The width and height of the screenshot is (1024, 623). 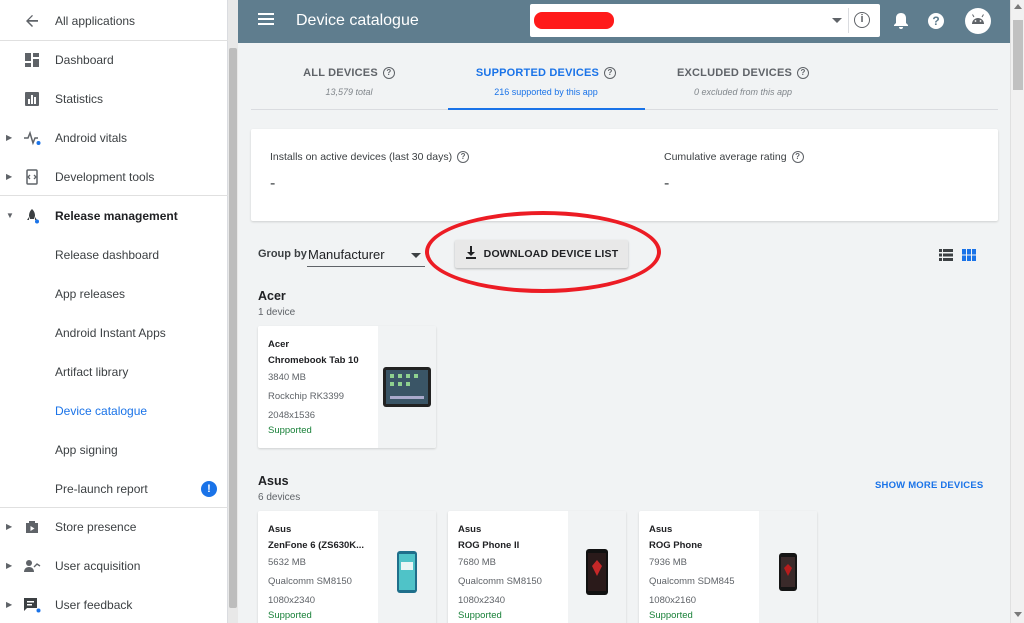 I want to click on tab-sublabel: 0 excluded from this app, so click(x=743, y=92).